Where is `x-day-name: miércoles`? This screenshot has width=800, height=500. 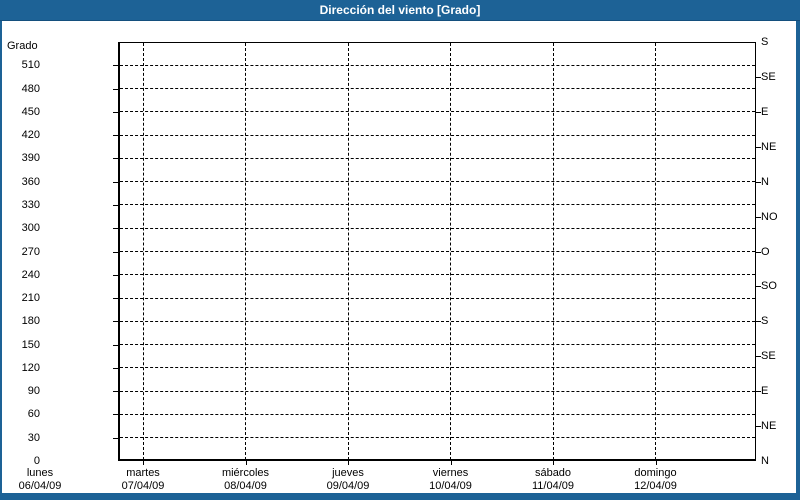 x-day-name: miércoles is located at coordinates (245, 473).